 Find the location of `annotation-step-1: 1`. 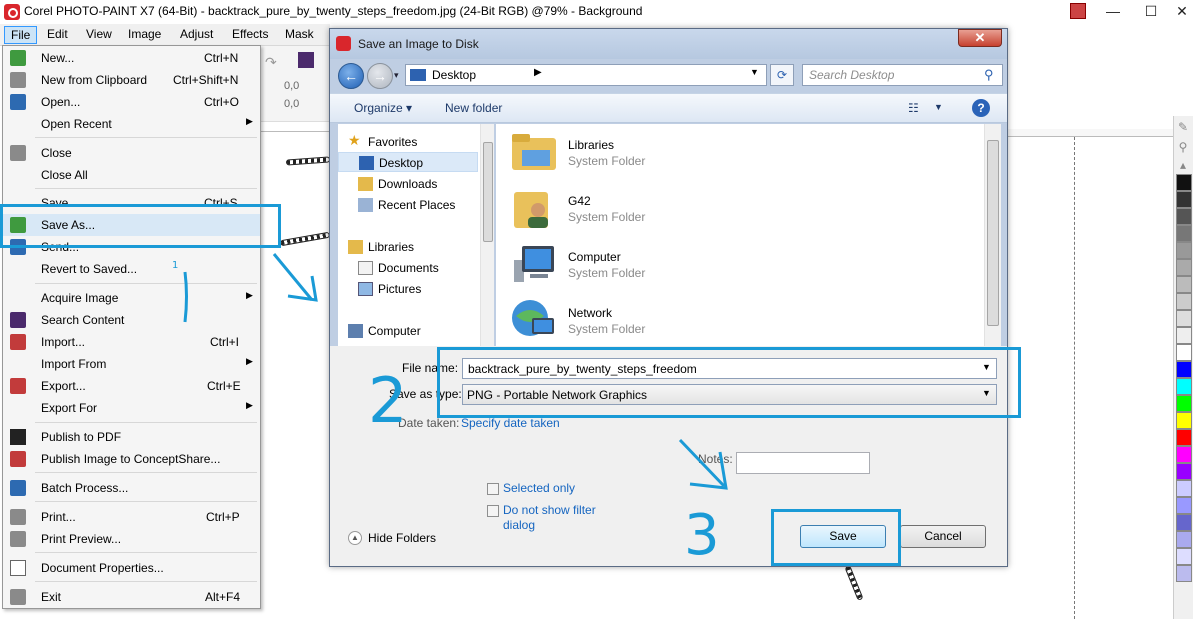

annotation-step-1: 1 is located at coordinates (175, 265).